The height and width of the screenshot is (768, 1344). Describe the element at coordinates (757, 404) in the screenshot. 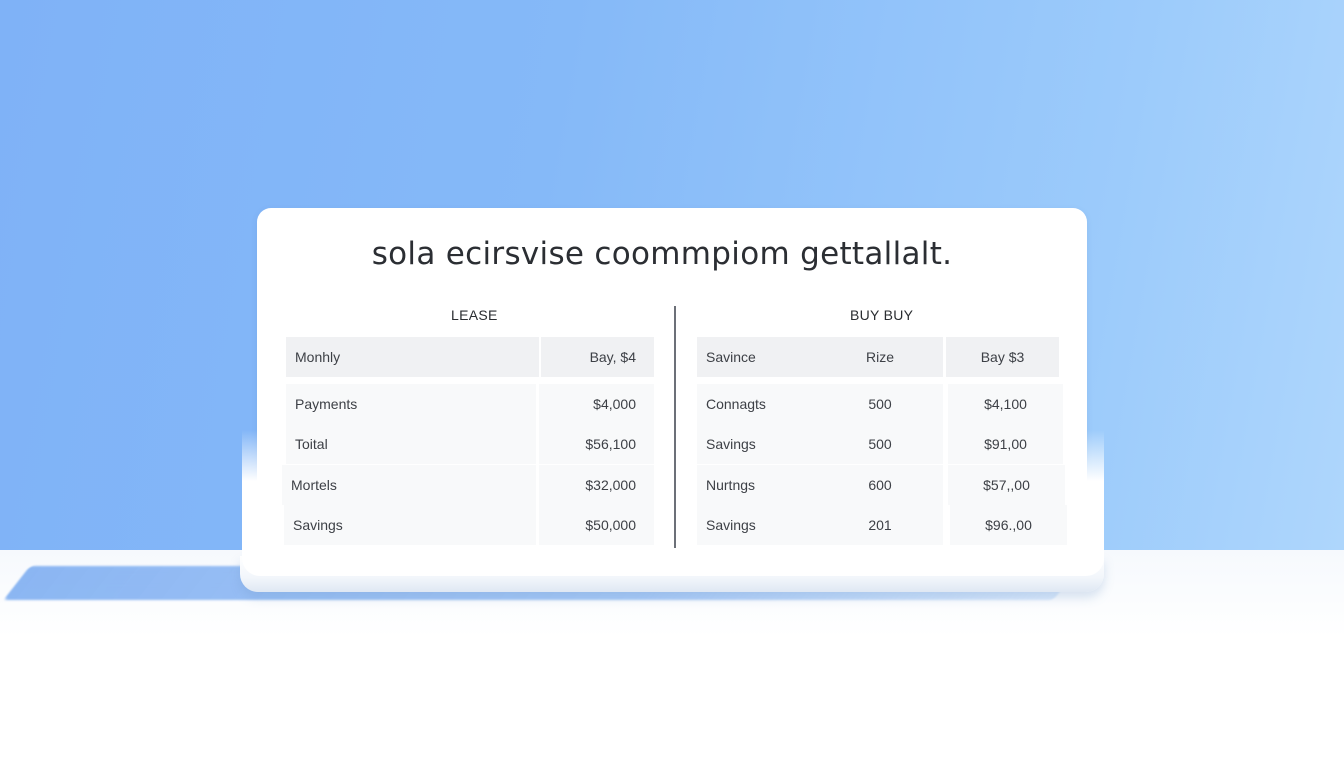

I see `buy-row-label: Connagts` at that location.